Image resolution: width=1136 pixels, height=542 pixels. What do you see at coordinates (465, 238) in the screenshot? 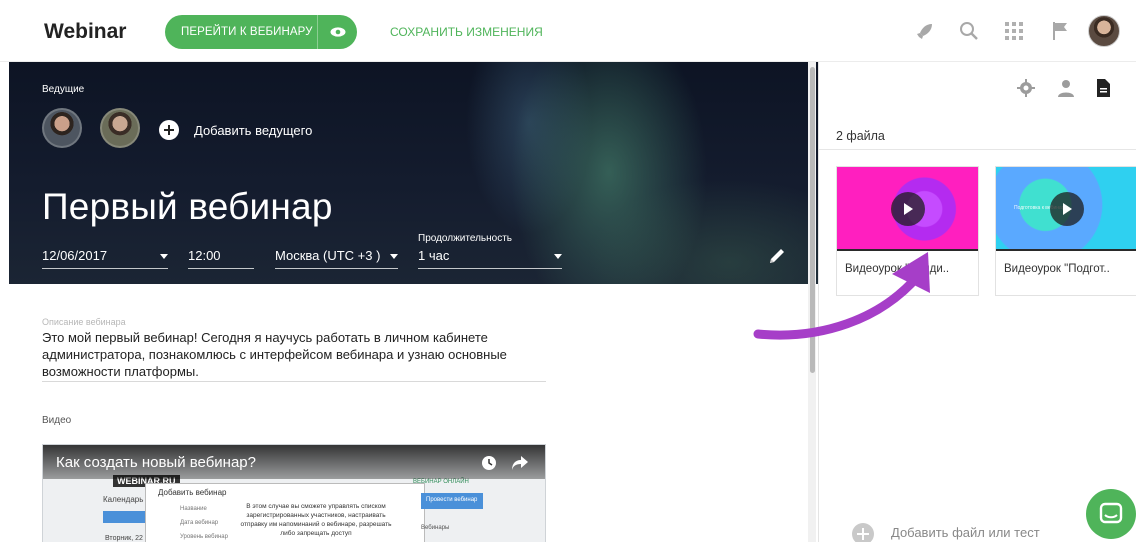
I see `duration-label: Продолжительность` at bounding box center [465, 238].